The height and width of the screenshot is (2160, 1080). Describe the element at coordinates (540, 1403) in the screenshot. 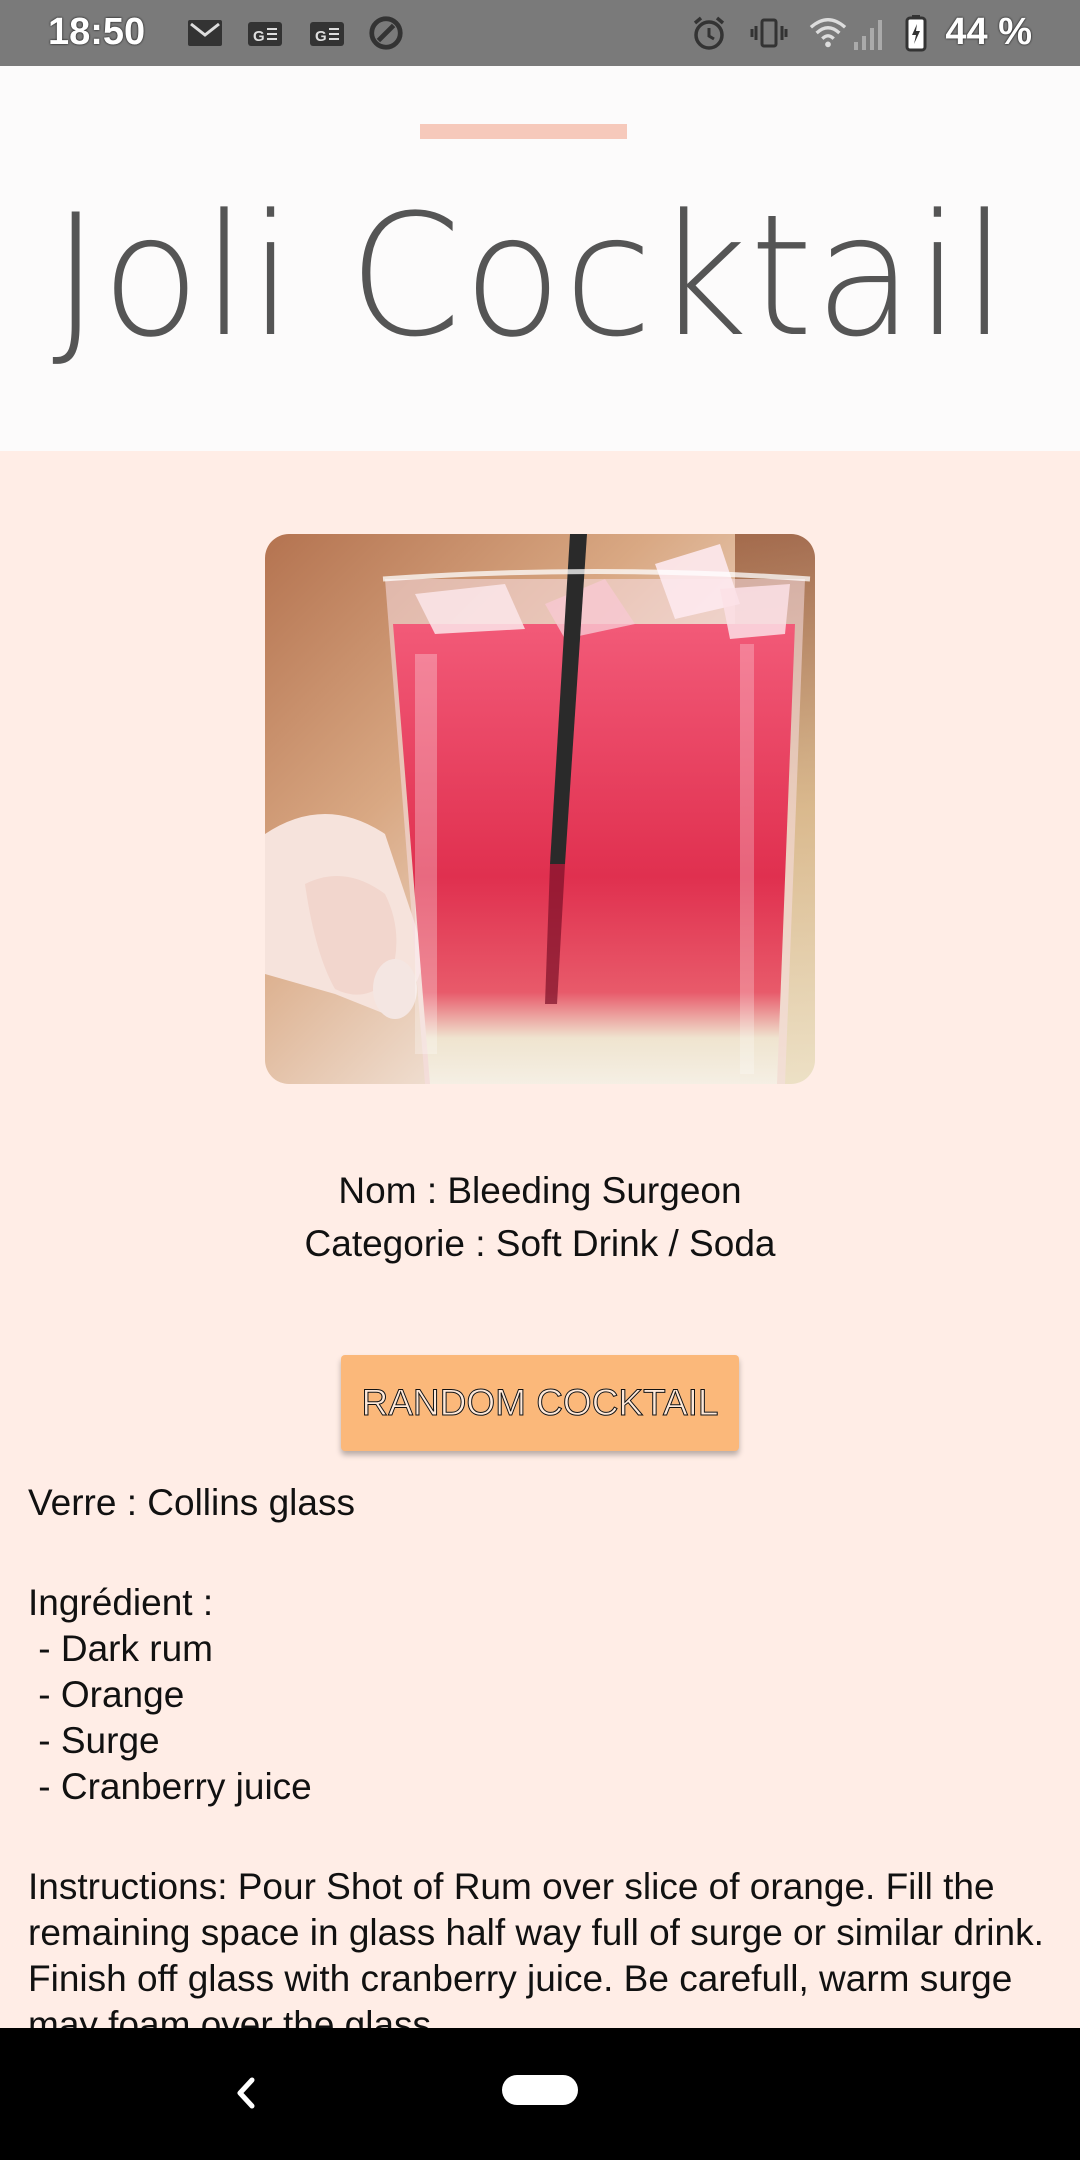

I see `random-cocktail-button: RANDOM COCKTAIL` at that location.